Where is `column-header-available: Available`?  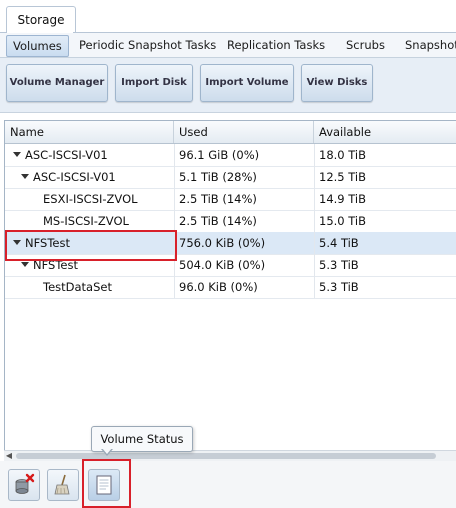 column-header-available: Available is located at coordinates (385, 132).